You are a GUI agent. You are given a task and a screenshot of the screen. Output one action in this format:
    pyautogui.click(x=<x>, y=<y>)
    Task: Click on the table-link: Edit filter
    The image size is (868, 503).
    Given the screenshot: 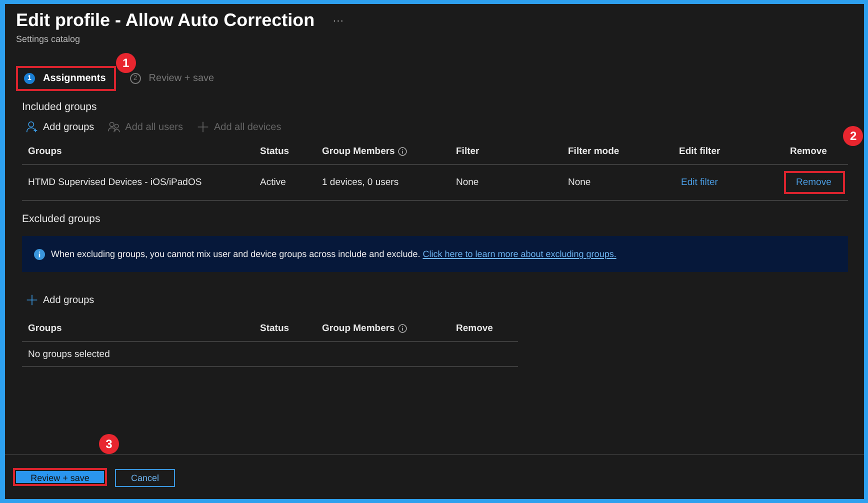 What is the action you would take?
    pyautogui.click(x=699, y=182)
    